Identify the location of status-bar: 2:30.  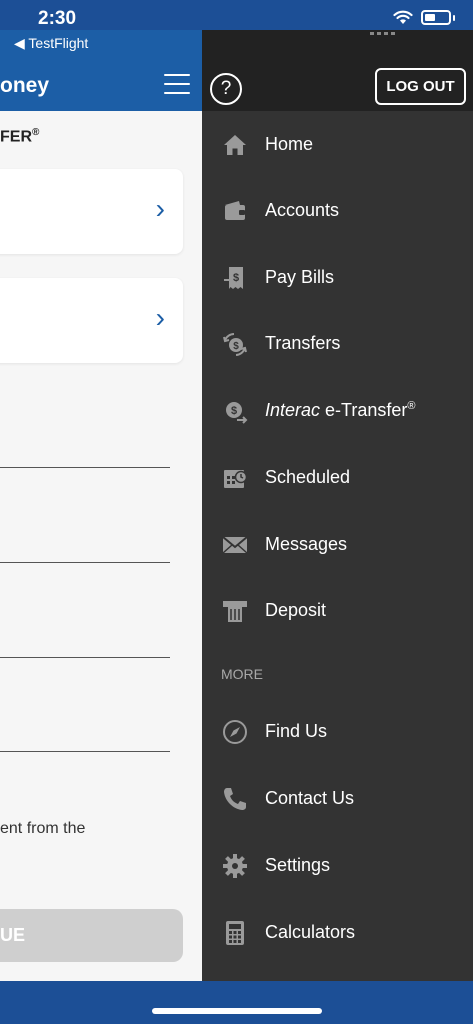
(236, 15).